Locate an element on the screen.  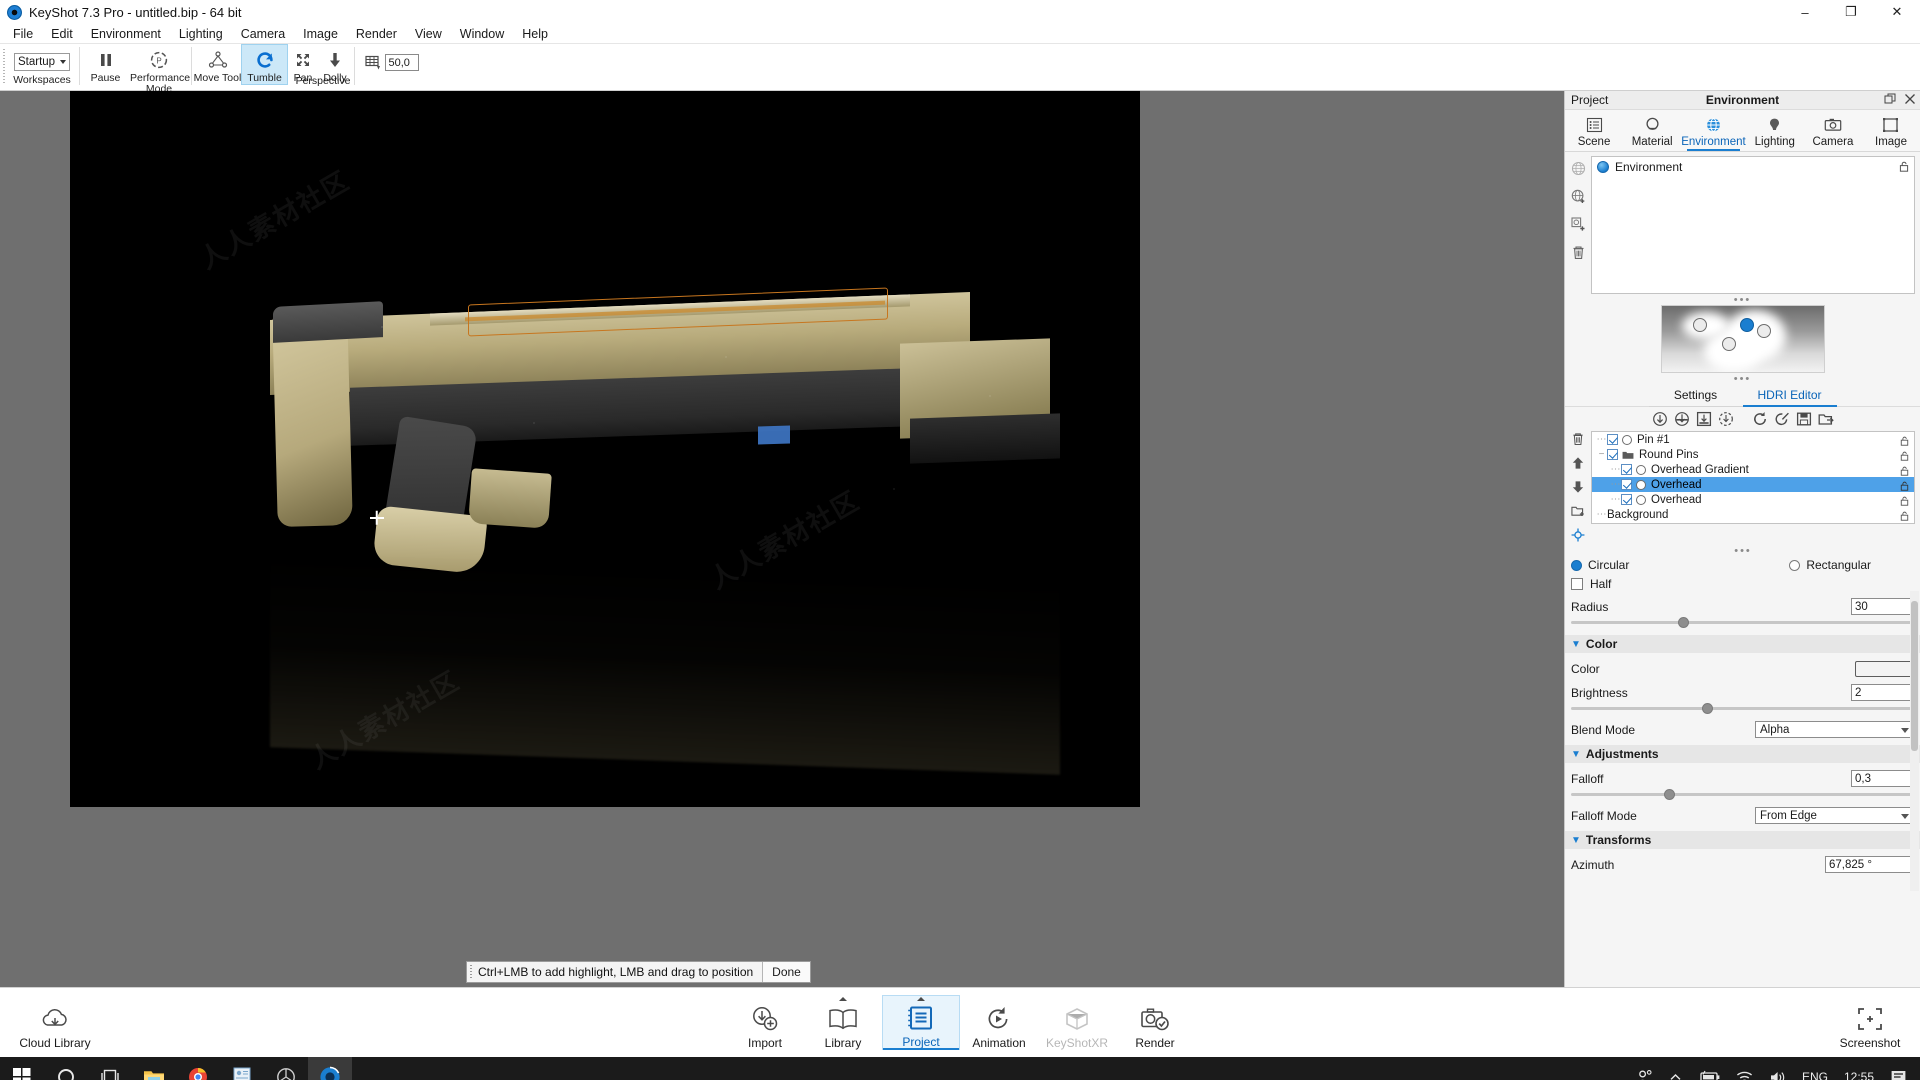
clock: 12:55 is located at coordinates (1859, 1068).